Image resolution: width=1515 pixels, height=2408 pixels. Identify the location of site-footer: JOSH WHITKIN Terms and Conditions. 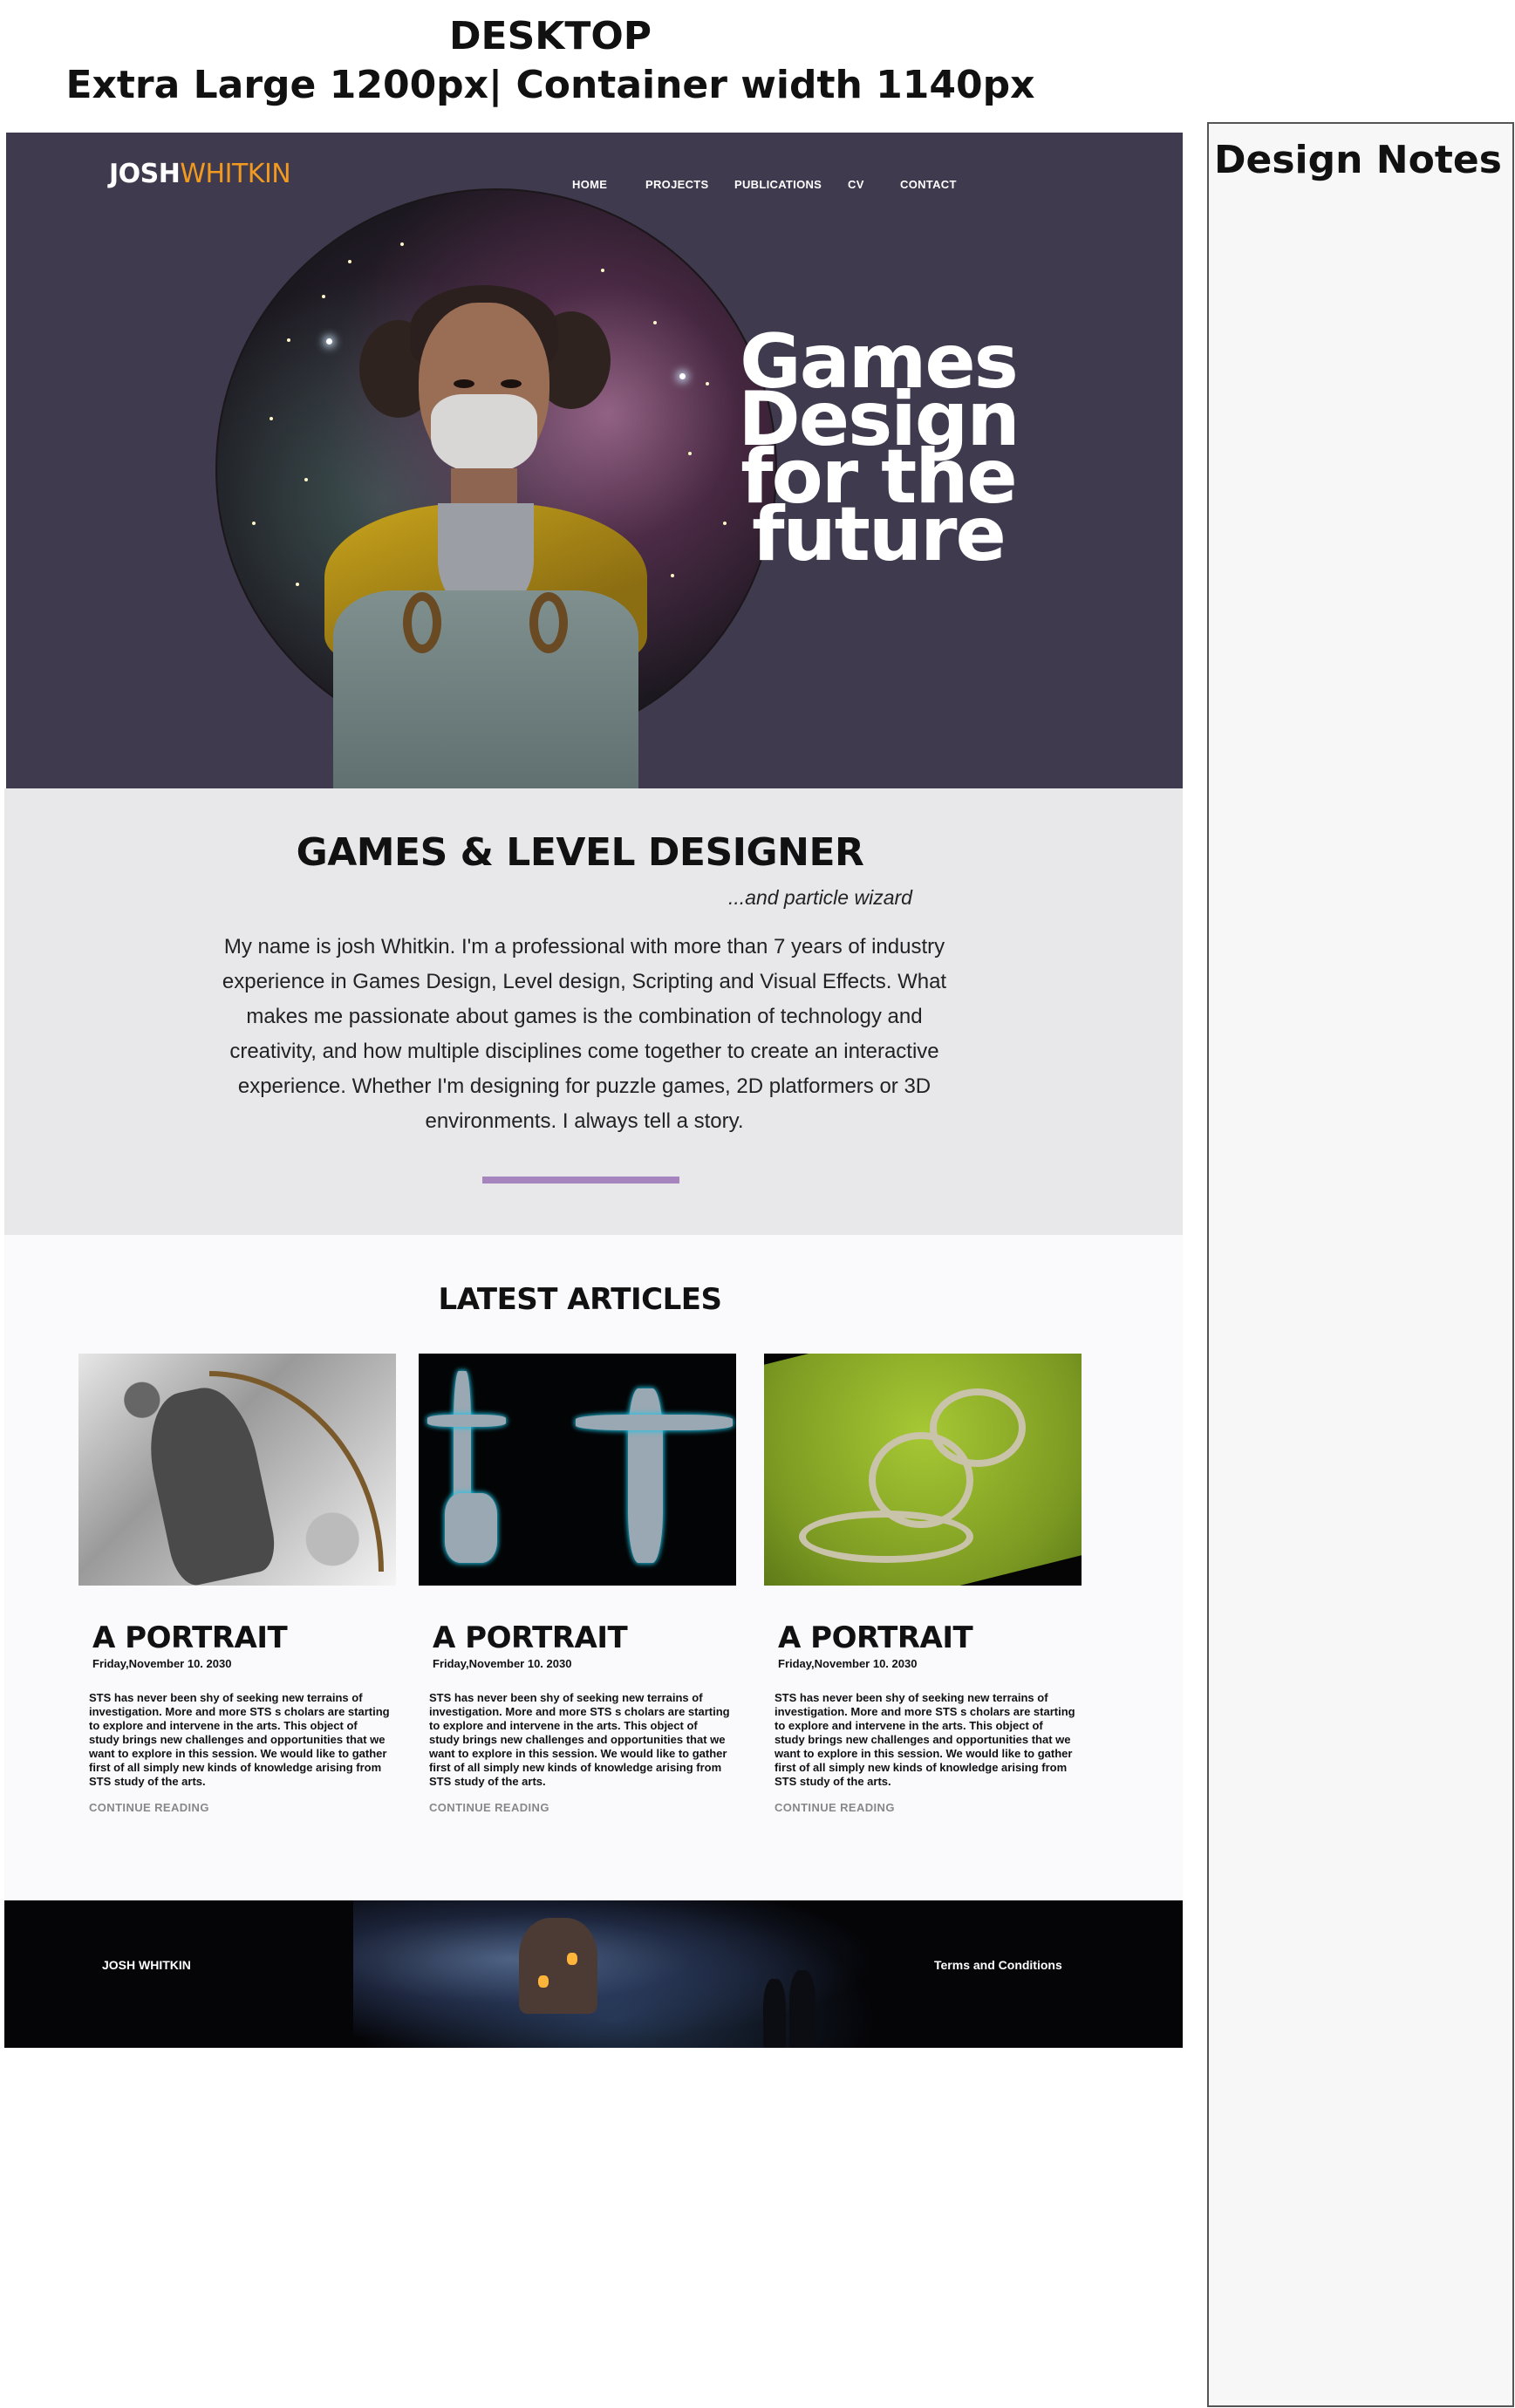
(593, 1974).